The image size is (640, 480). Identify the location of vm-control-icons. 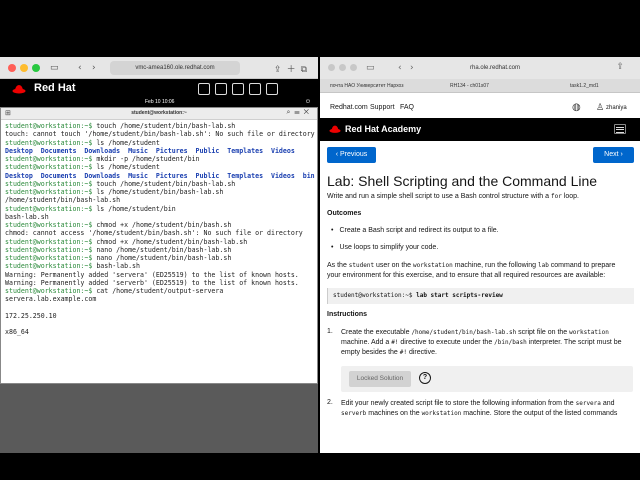
(240, 89).